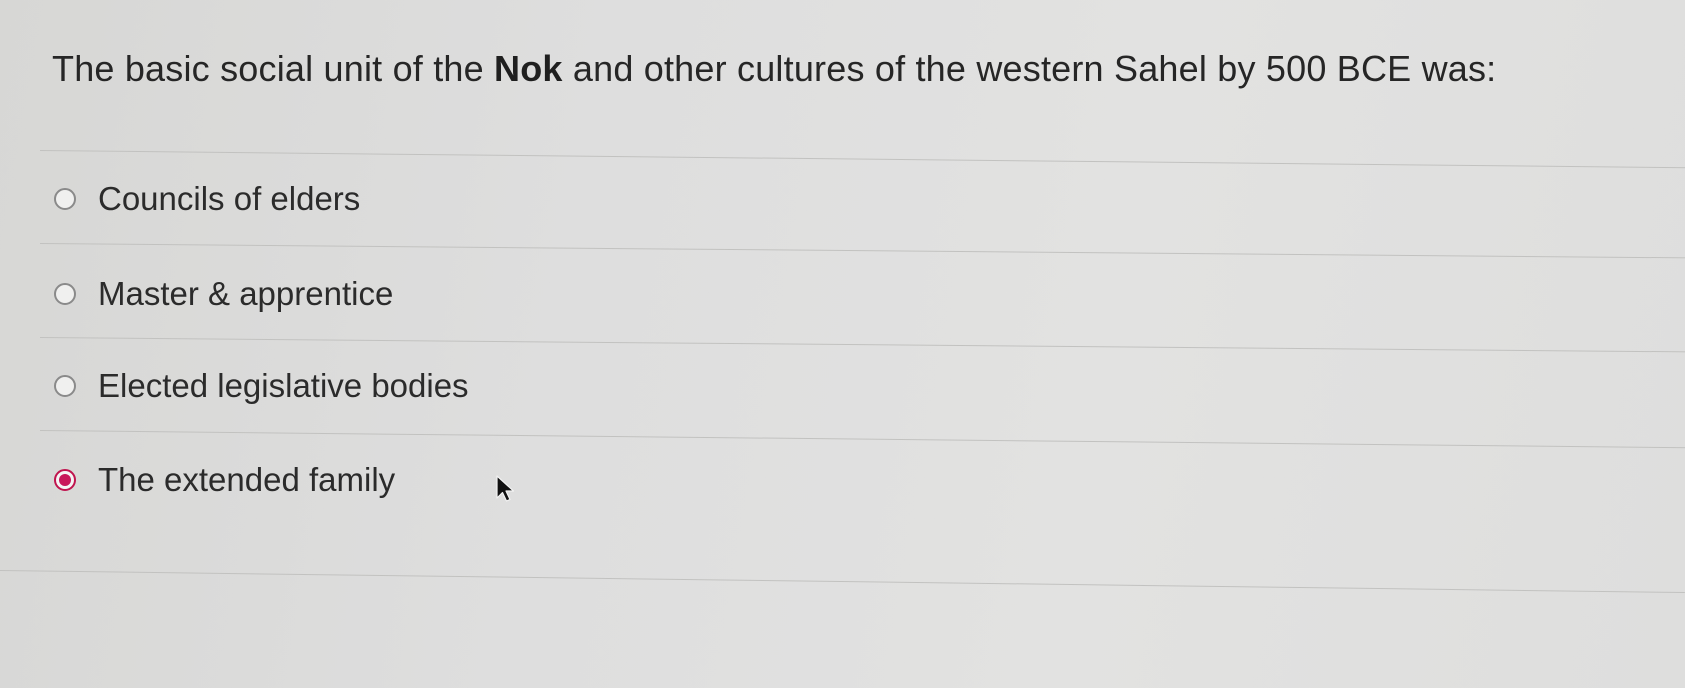 The height and width of the screenshot is (688, 1685). I want to click on option-label: Elected legislative bodies, so click(283, 385).